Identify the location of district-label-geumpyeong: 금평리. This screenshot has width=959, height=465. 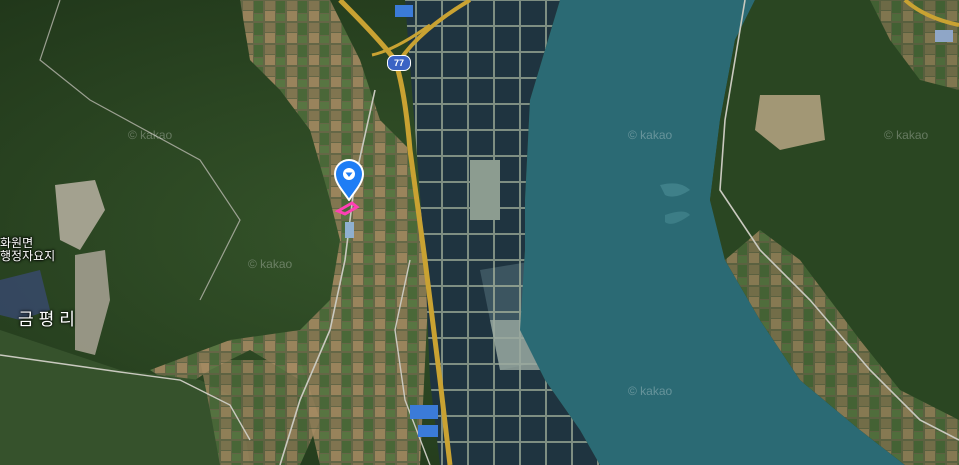
(49, 319).